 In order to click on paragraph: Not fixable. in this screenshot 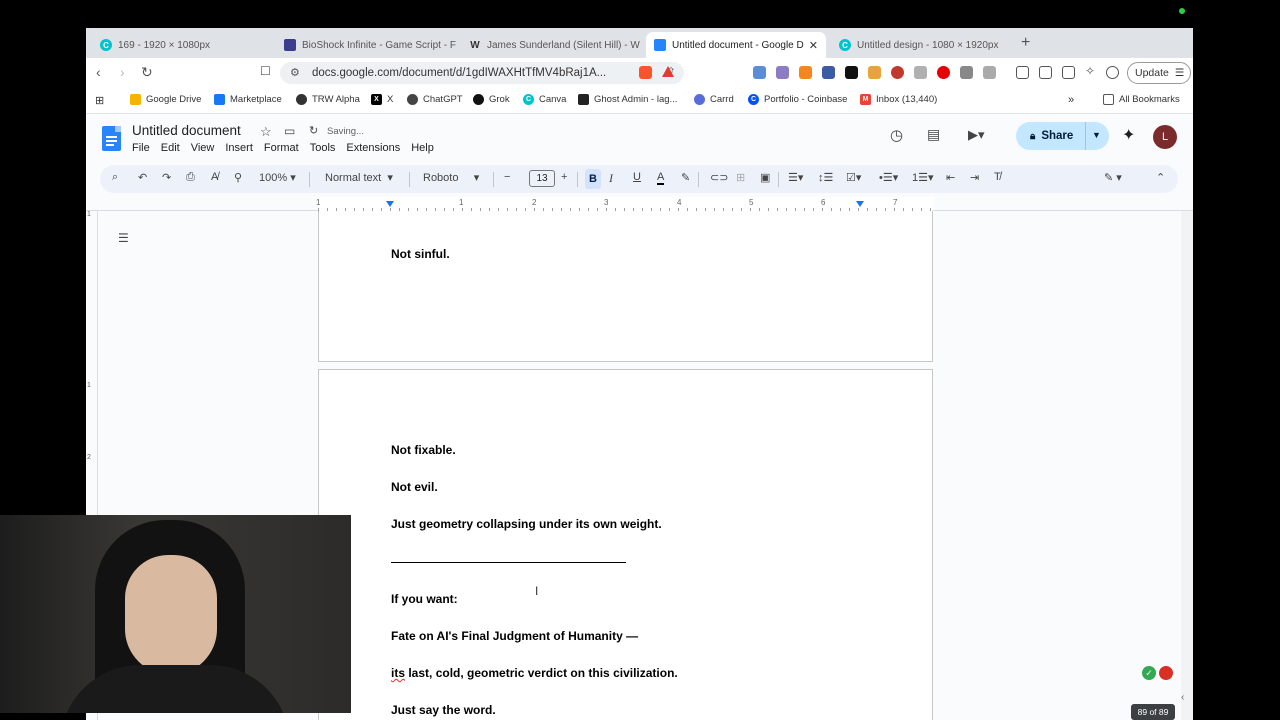, I will do `click(423, 450)`.